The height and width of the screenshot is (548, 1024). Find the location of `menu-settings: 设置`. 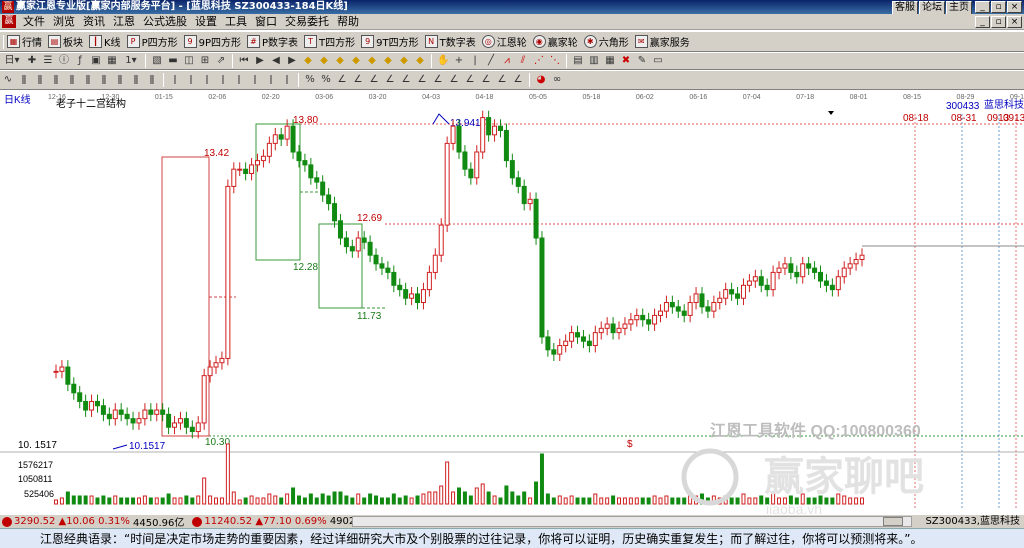

menu-settings: 设置 is located at coordinates (206, 22).